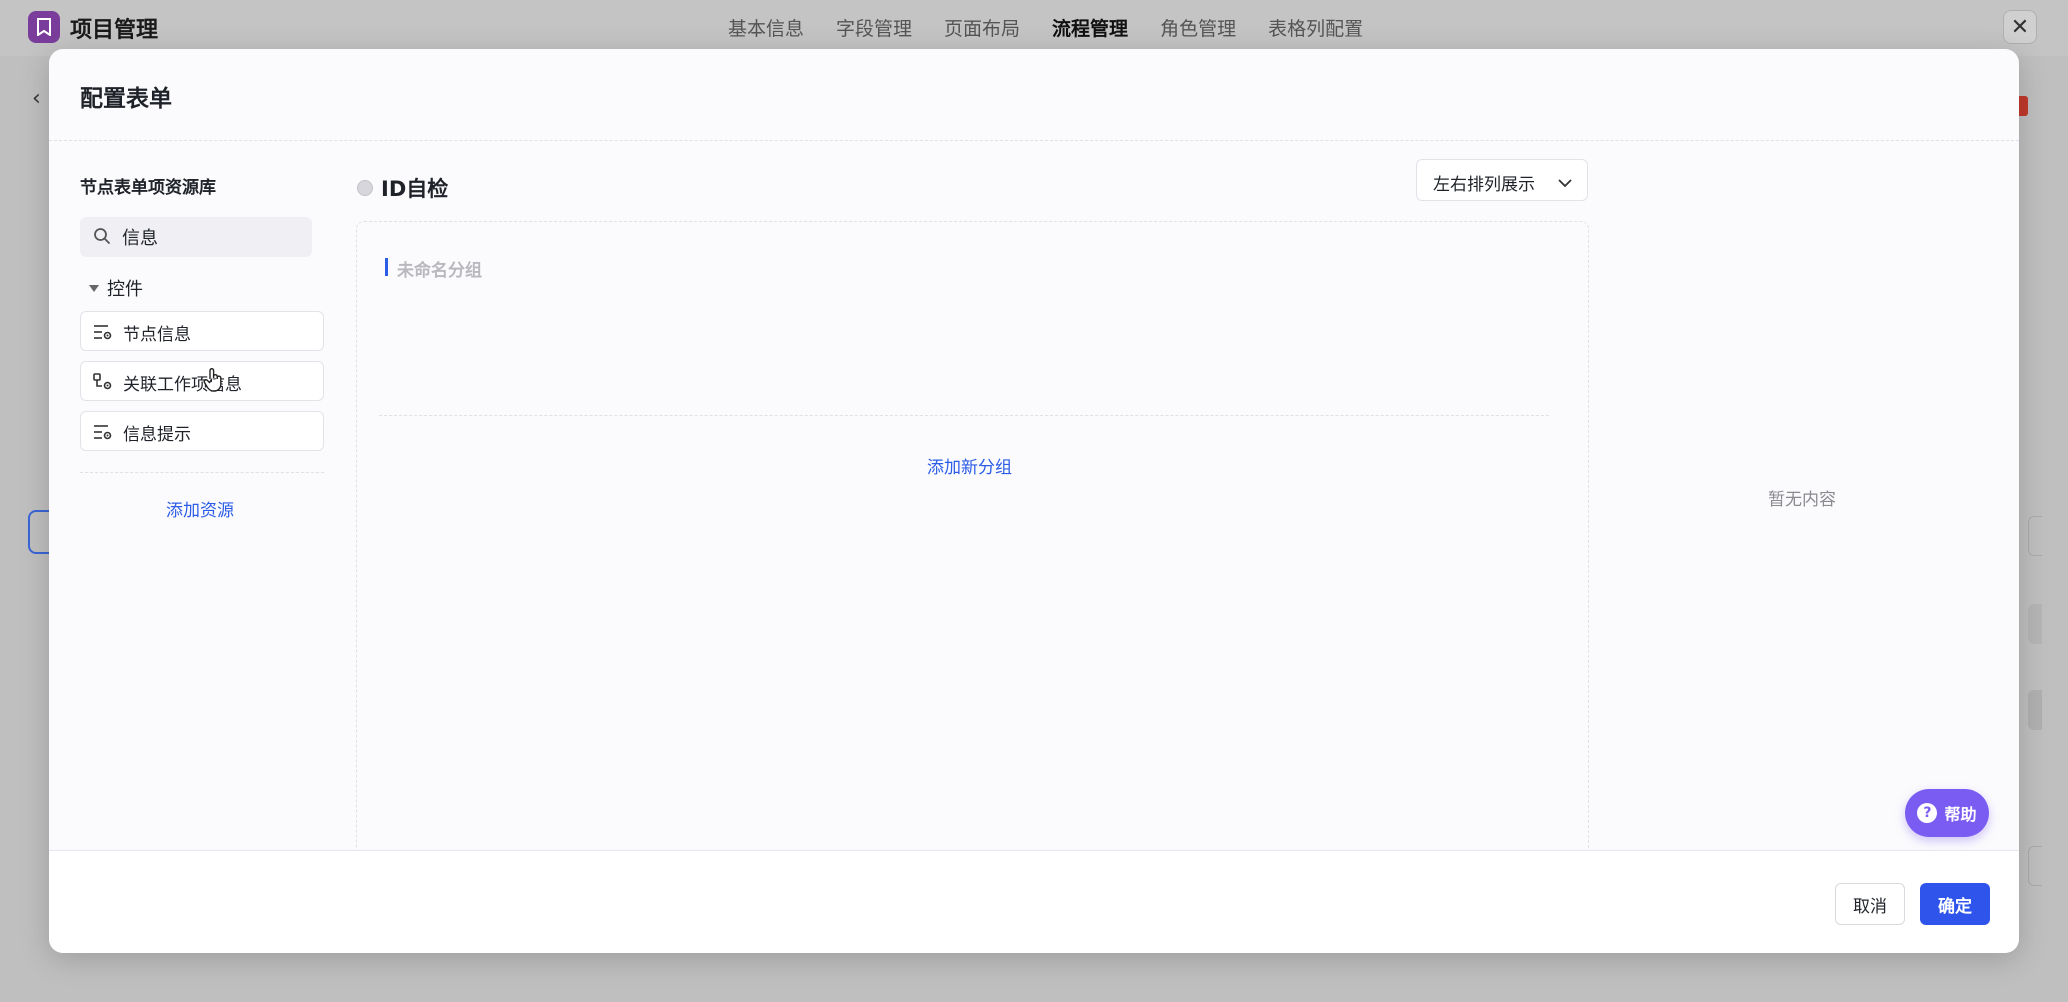 The height and width of the screenshot is (1002, 2068). What do you see at coordinates (157, 335) in the screenshot?
I see `resource-item-label: 节点信息` at bounding box center [157, 335].